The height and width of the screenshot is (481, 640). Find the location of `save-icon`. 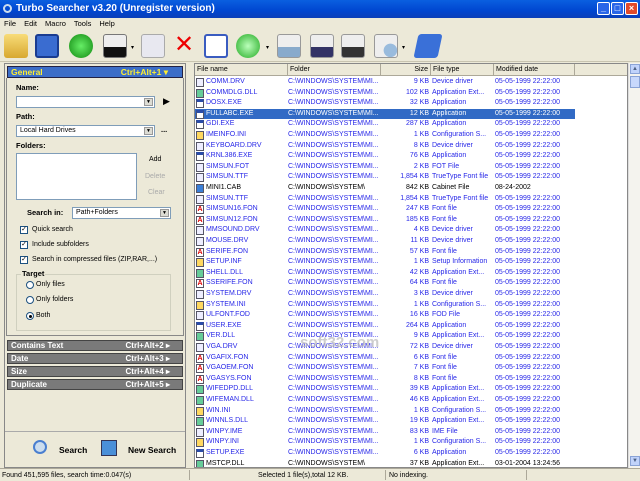

save-icon is located at coordinates (47, 46).